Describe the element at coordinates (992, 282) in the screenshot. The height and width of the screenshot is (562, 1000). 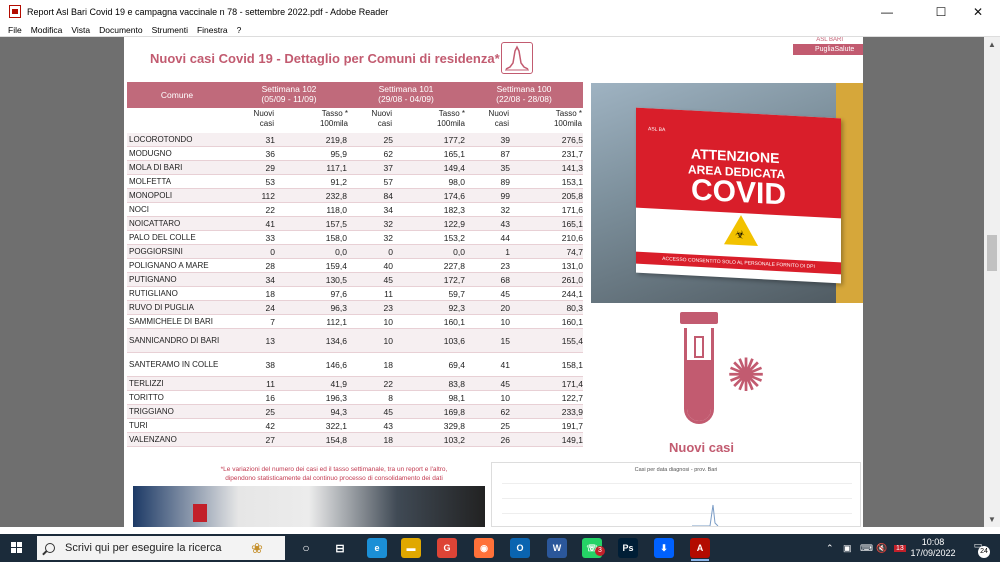
I see `vertical-scrollbar: ▲ ▼` at that location.